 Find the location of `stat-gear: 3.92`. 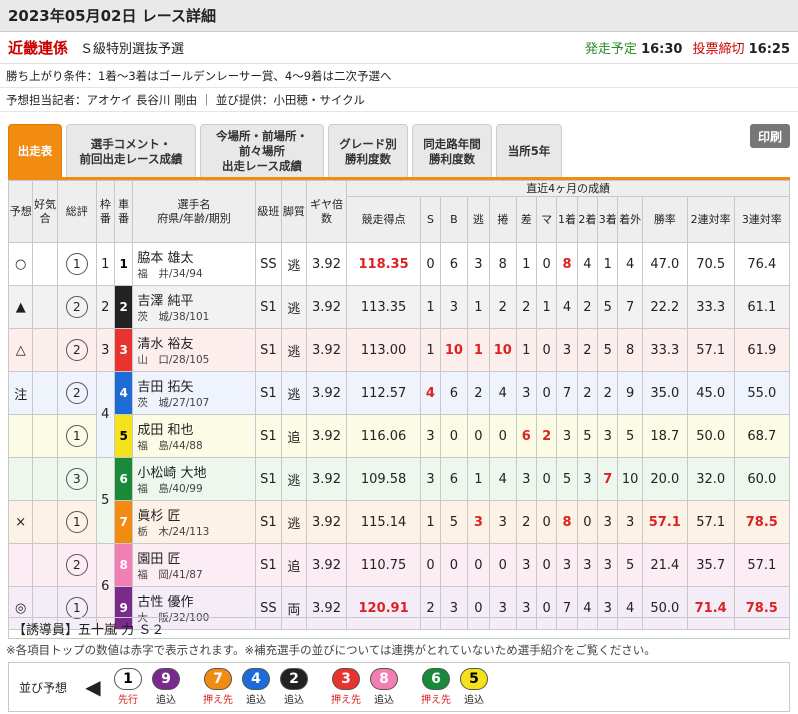

stat-gear: 3.92 is located at coordinates (326, 565).